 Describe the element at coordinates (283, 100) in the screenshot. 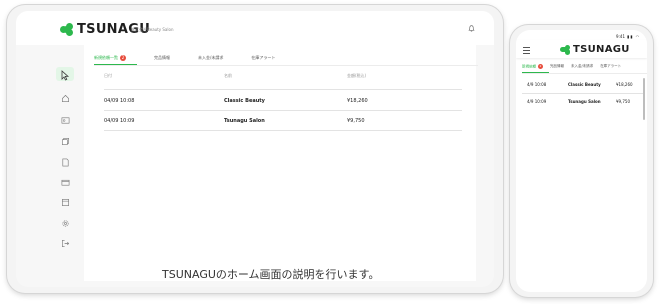

I see `table-row: 04/09 10:08 Classic Beauty ¥18,260` at that location.